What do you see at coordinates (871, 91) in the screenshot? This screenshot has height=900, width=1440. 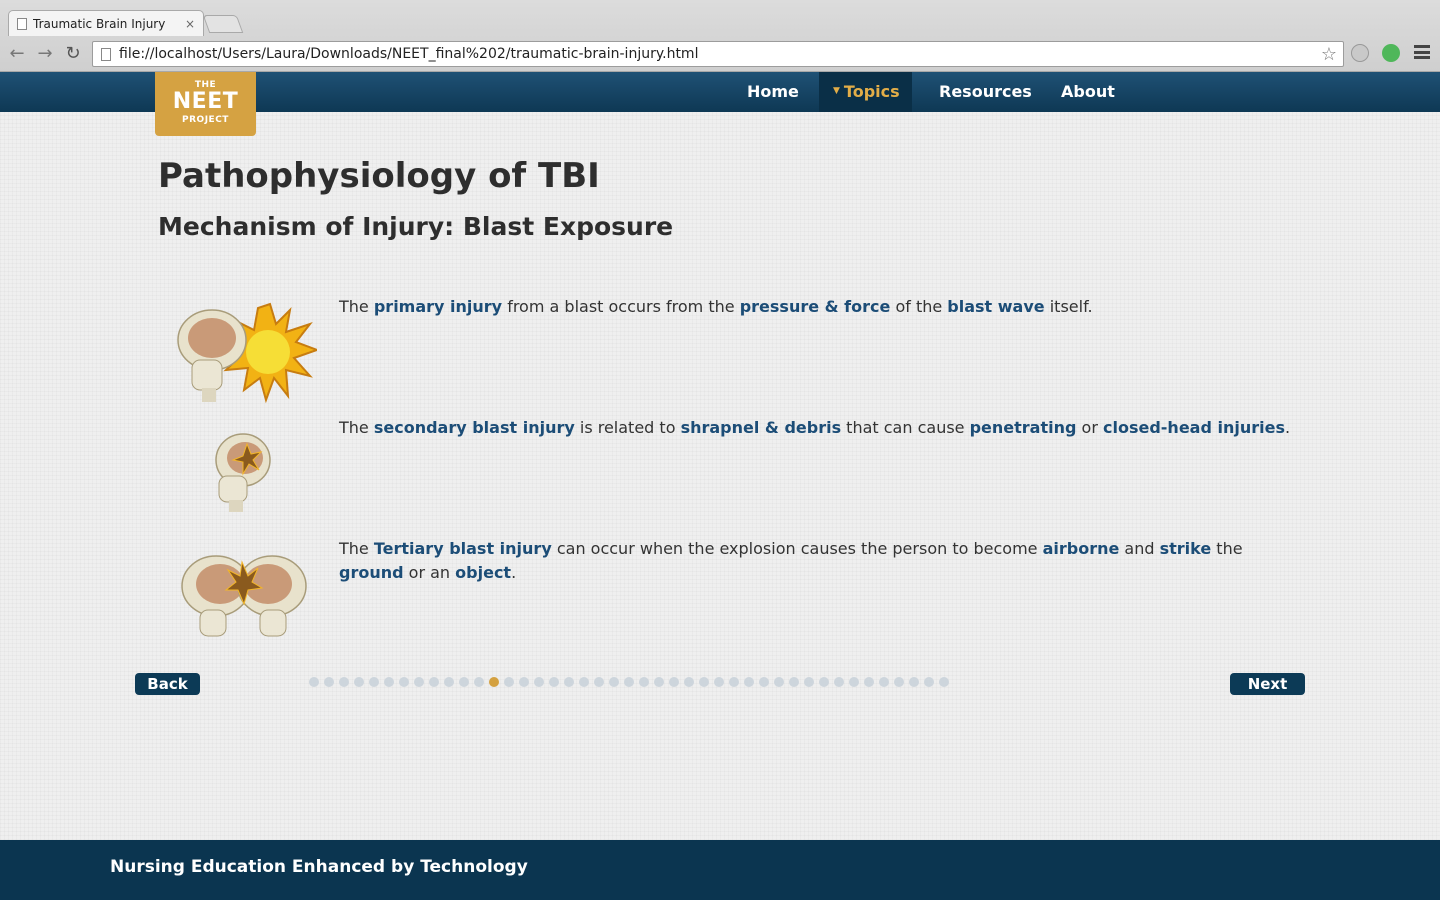 I see `nav-topics-label: Topics` at bounding box center [871, 91].